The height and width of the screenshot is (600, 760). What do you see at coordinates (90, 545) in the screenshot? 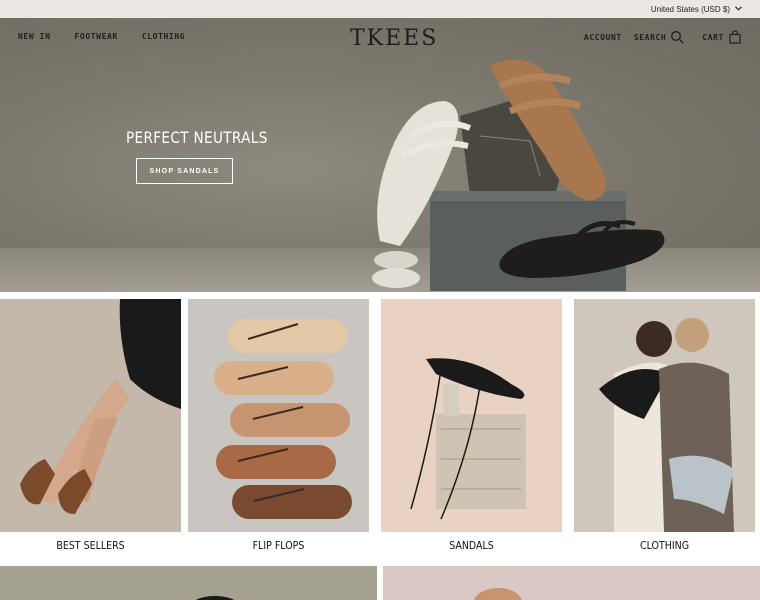
I see `category-label: BEST SELLERS` at bounding box center [90, 545].